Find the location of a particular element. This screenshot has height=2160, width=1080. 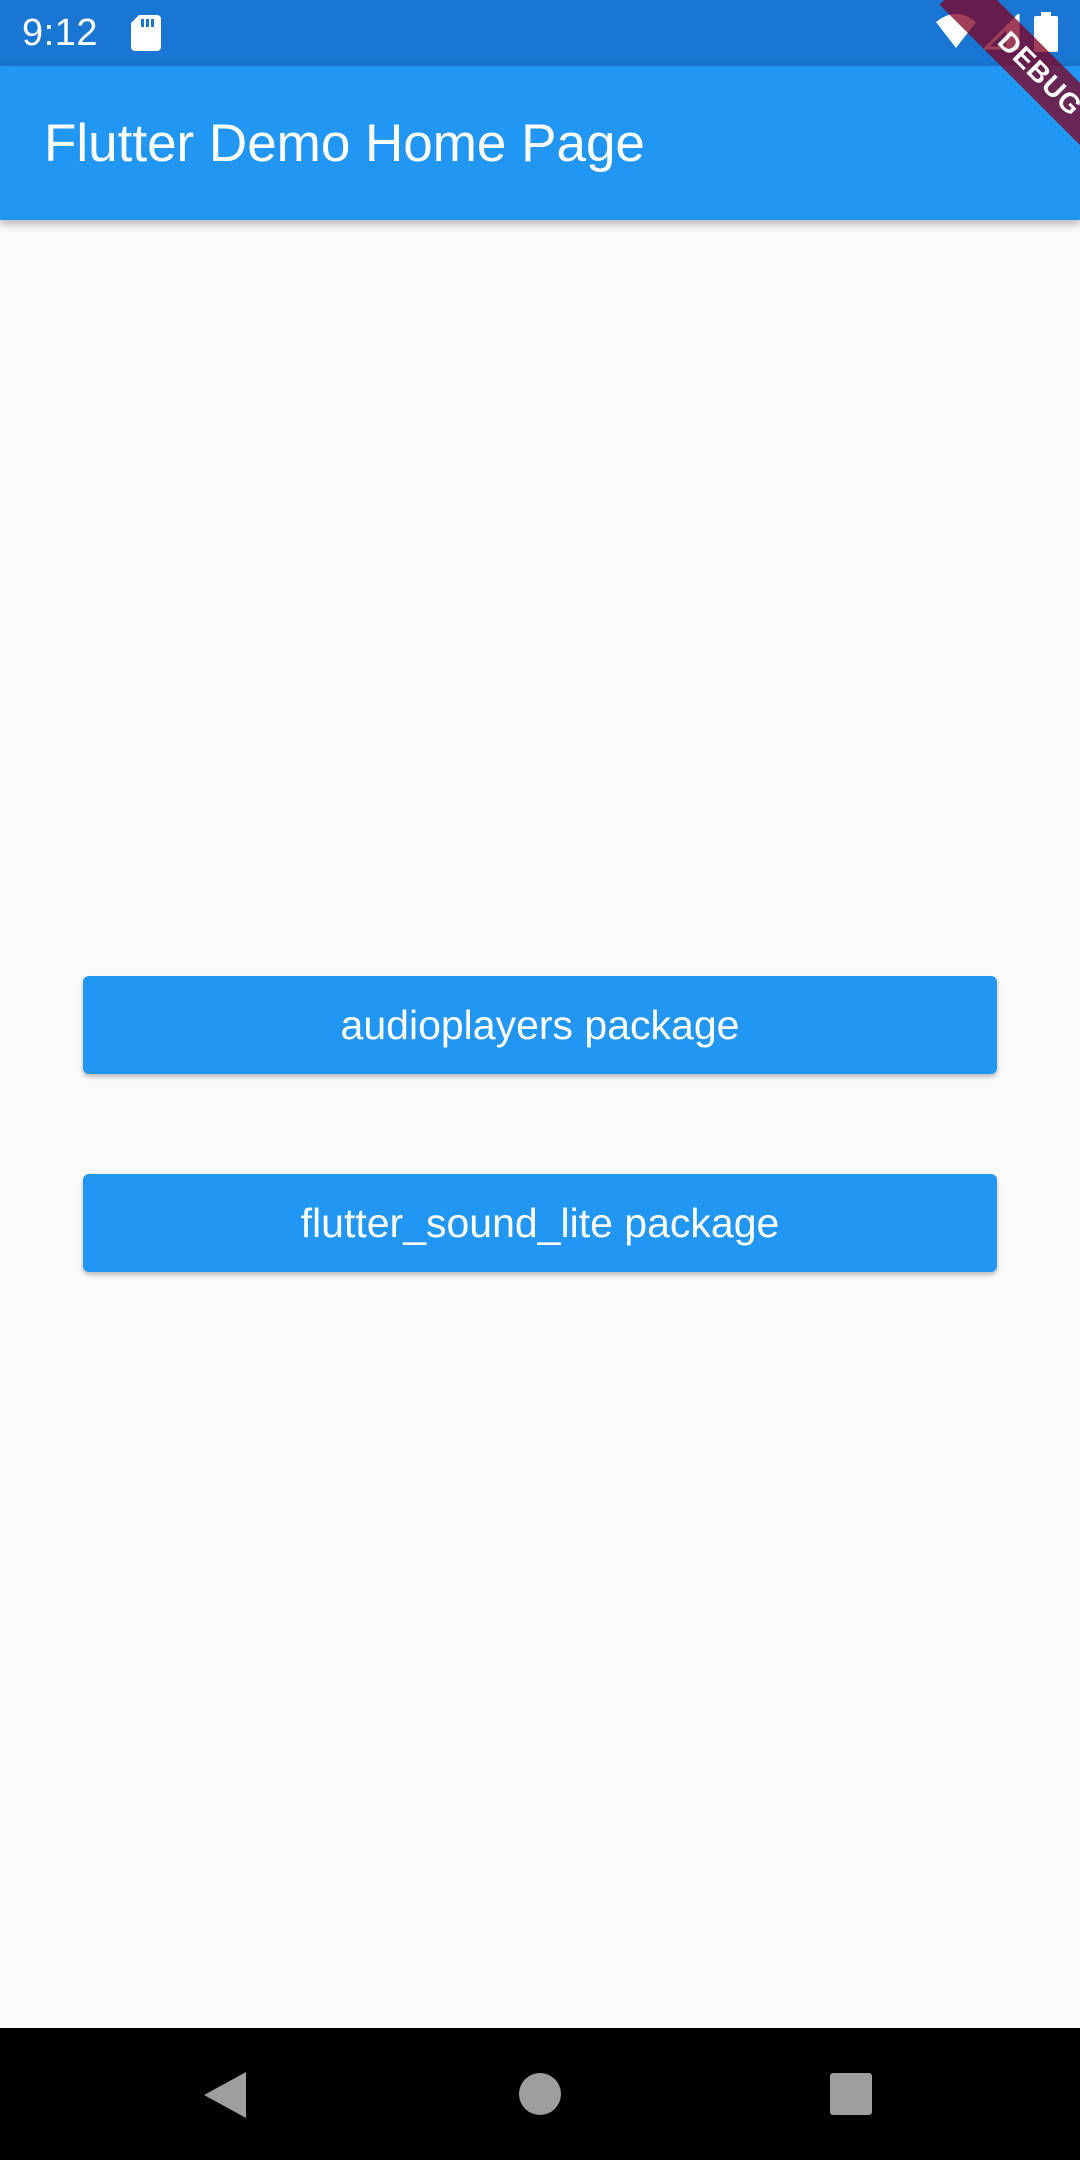

sd-card-icon is located at coordinates (146, 33).